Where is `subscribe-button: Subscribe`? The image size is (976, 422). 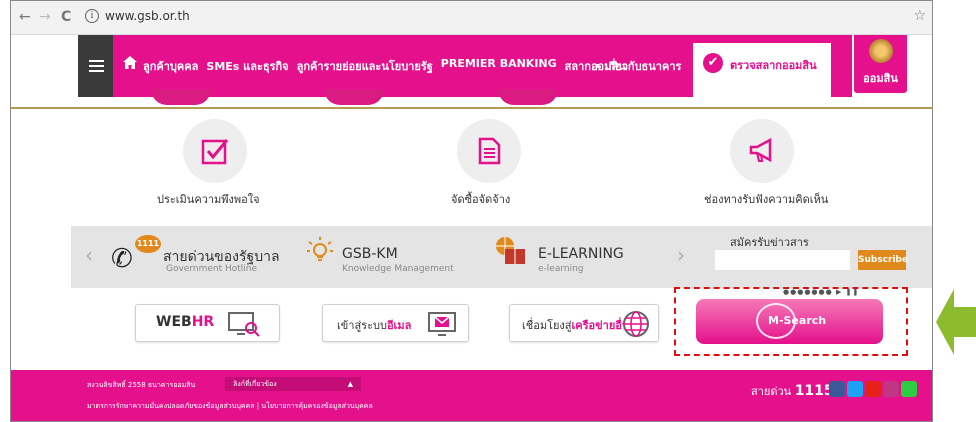 subscribe-button: Subscribe is located at coordinates (883, 260).